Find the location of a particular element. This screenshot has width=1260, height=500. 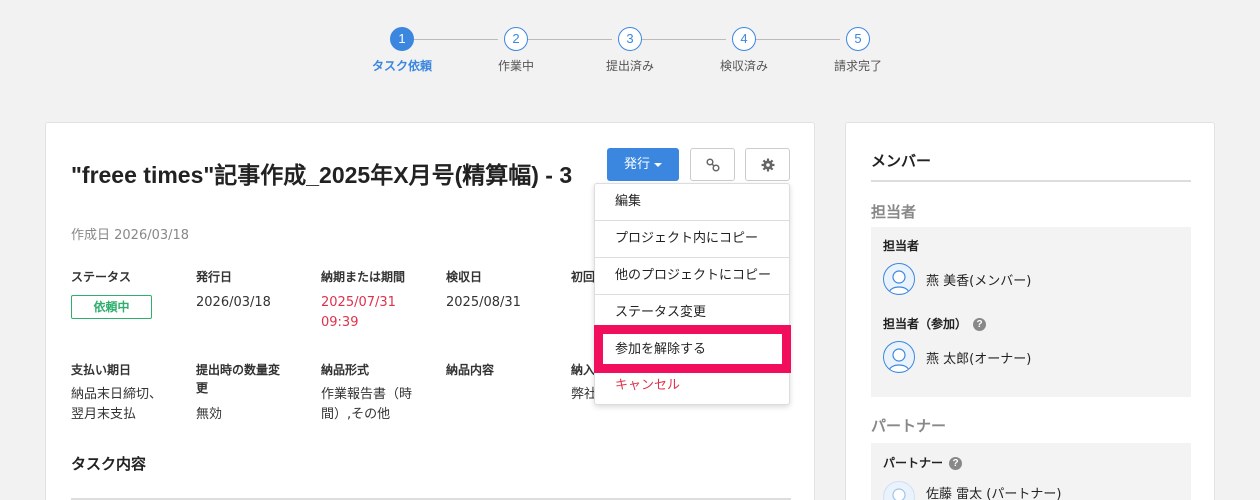

delivery-format-line-1: 作業報告書（時 is located at coordinates (367, 394).